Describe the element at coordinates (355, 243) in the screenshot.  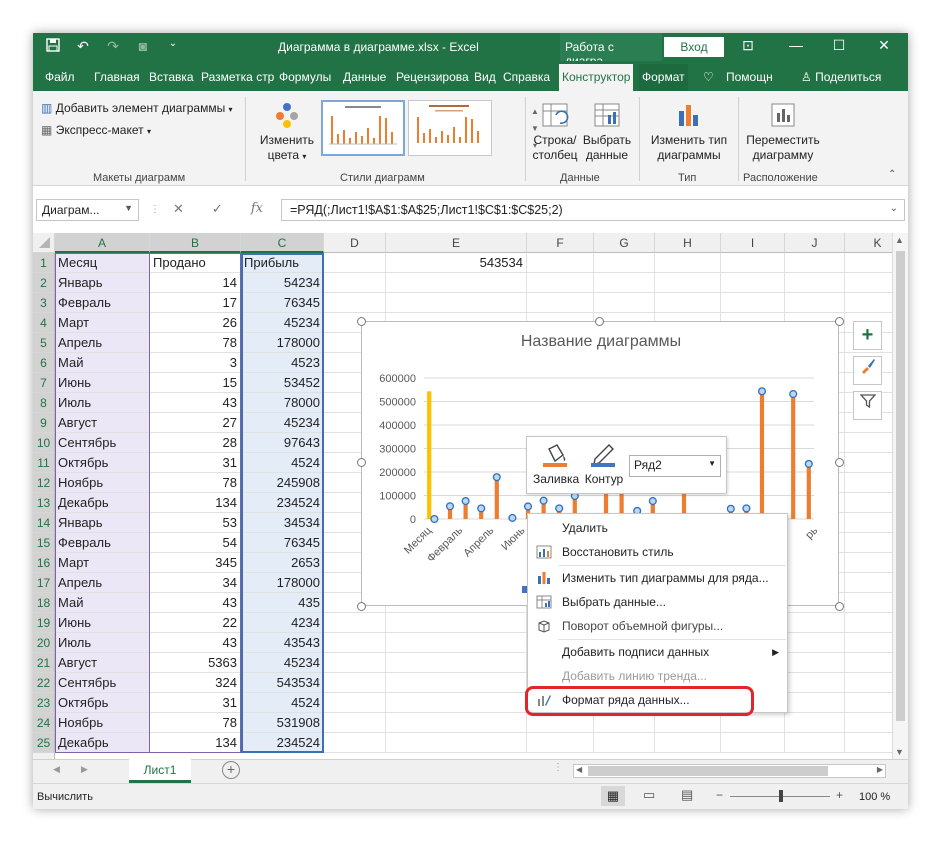
I see `column-header-d: D` at that location.